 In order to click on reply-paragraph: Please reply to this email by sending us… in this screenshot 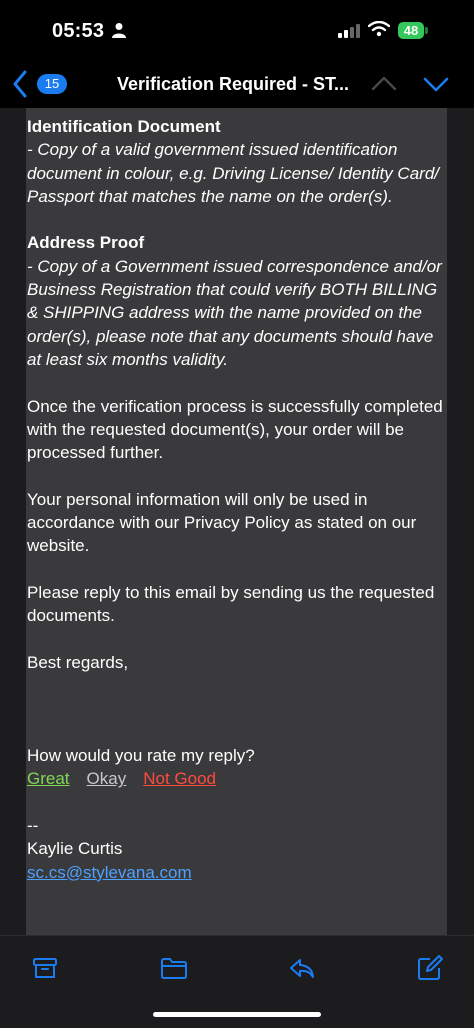, I will do `click(231, 604)`.